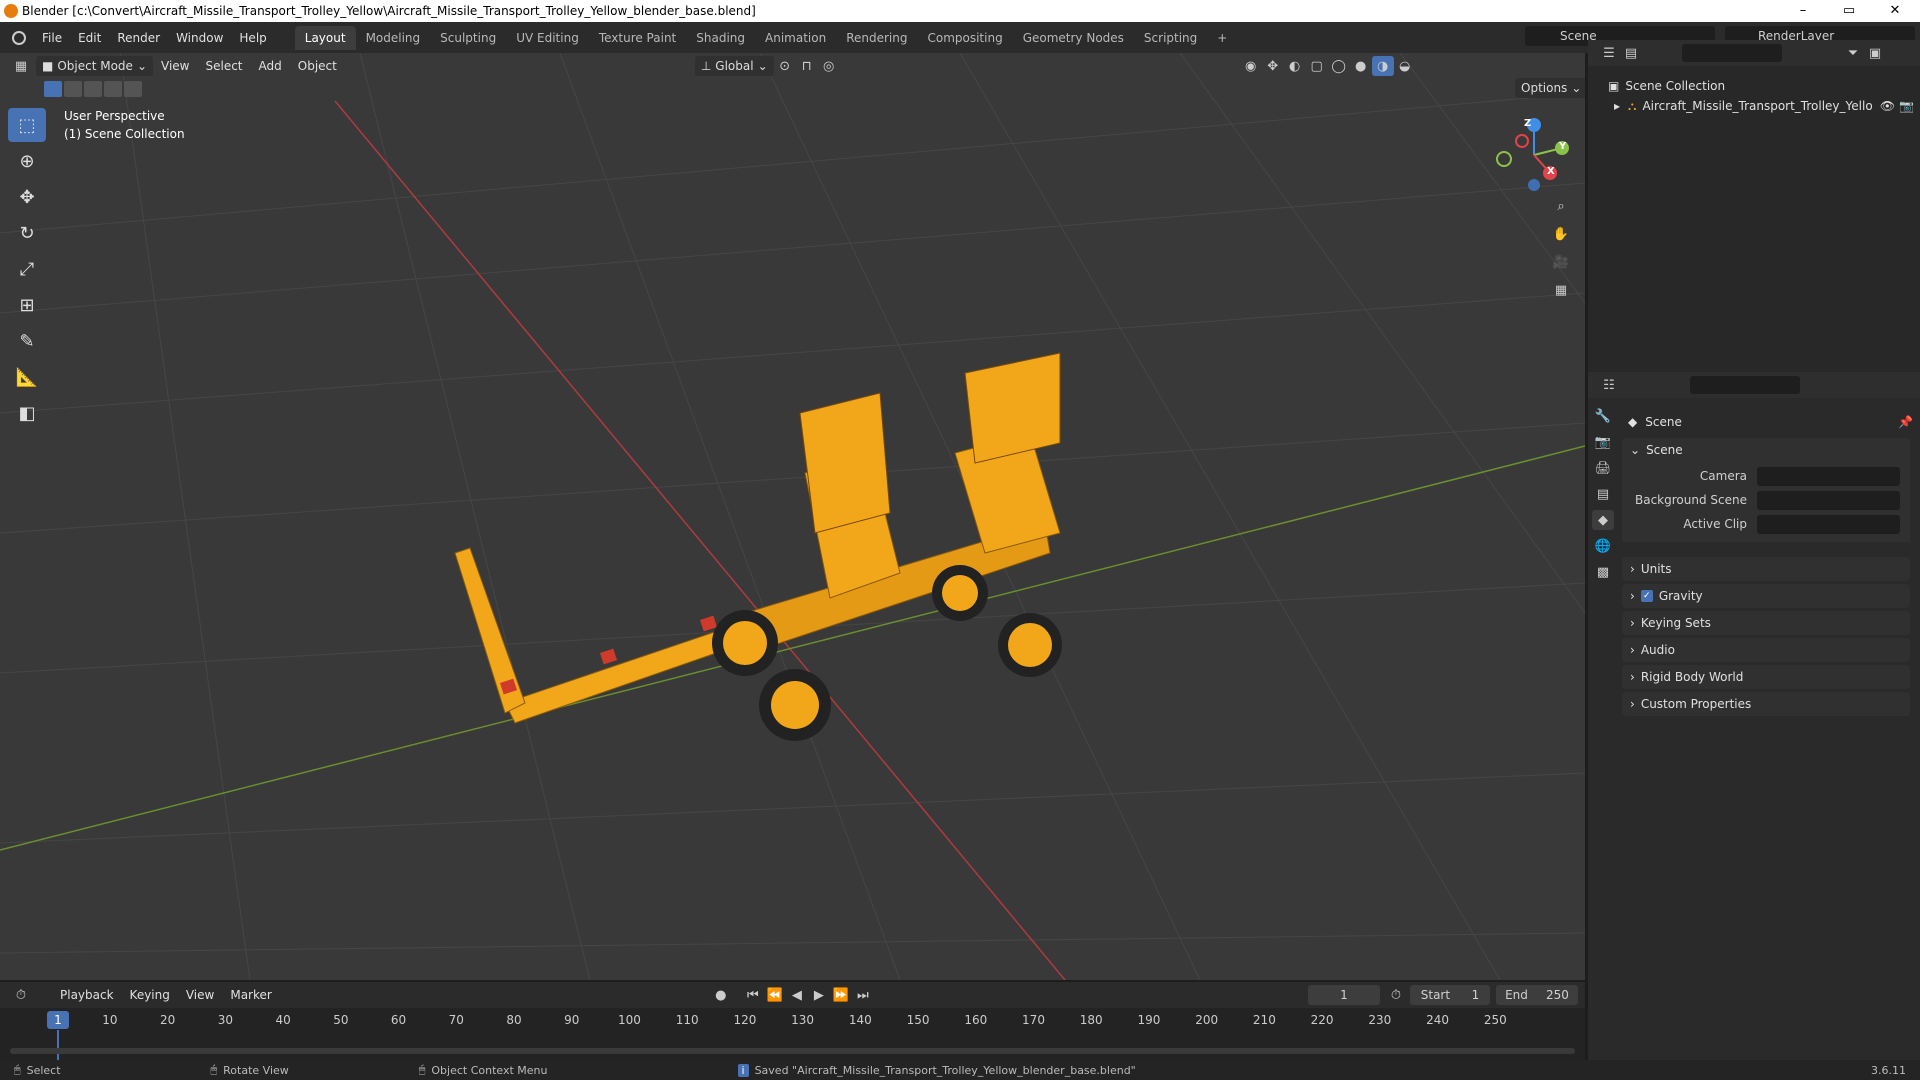 This screenshot has height=1080, width=1920. Describe the element at coordinates (27, 377) in the screenshot. I see `measure-tool-icon: 📐` at that location.